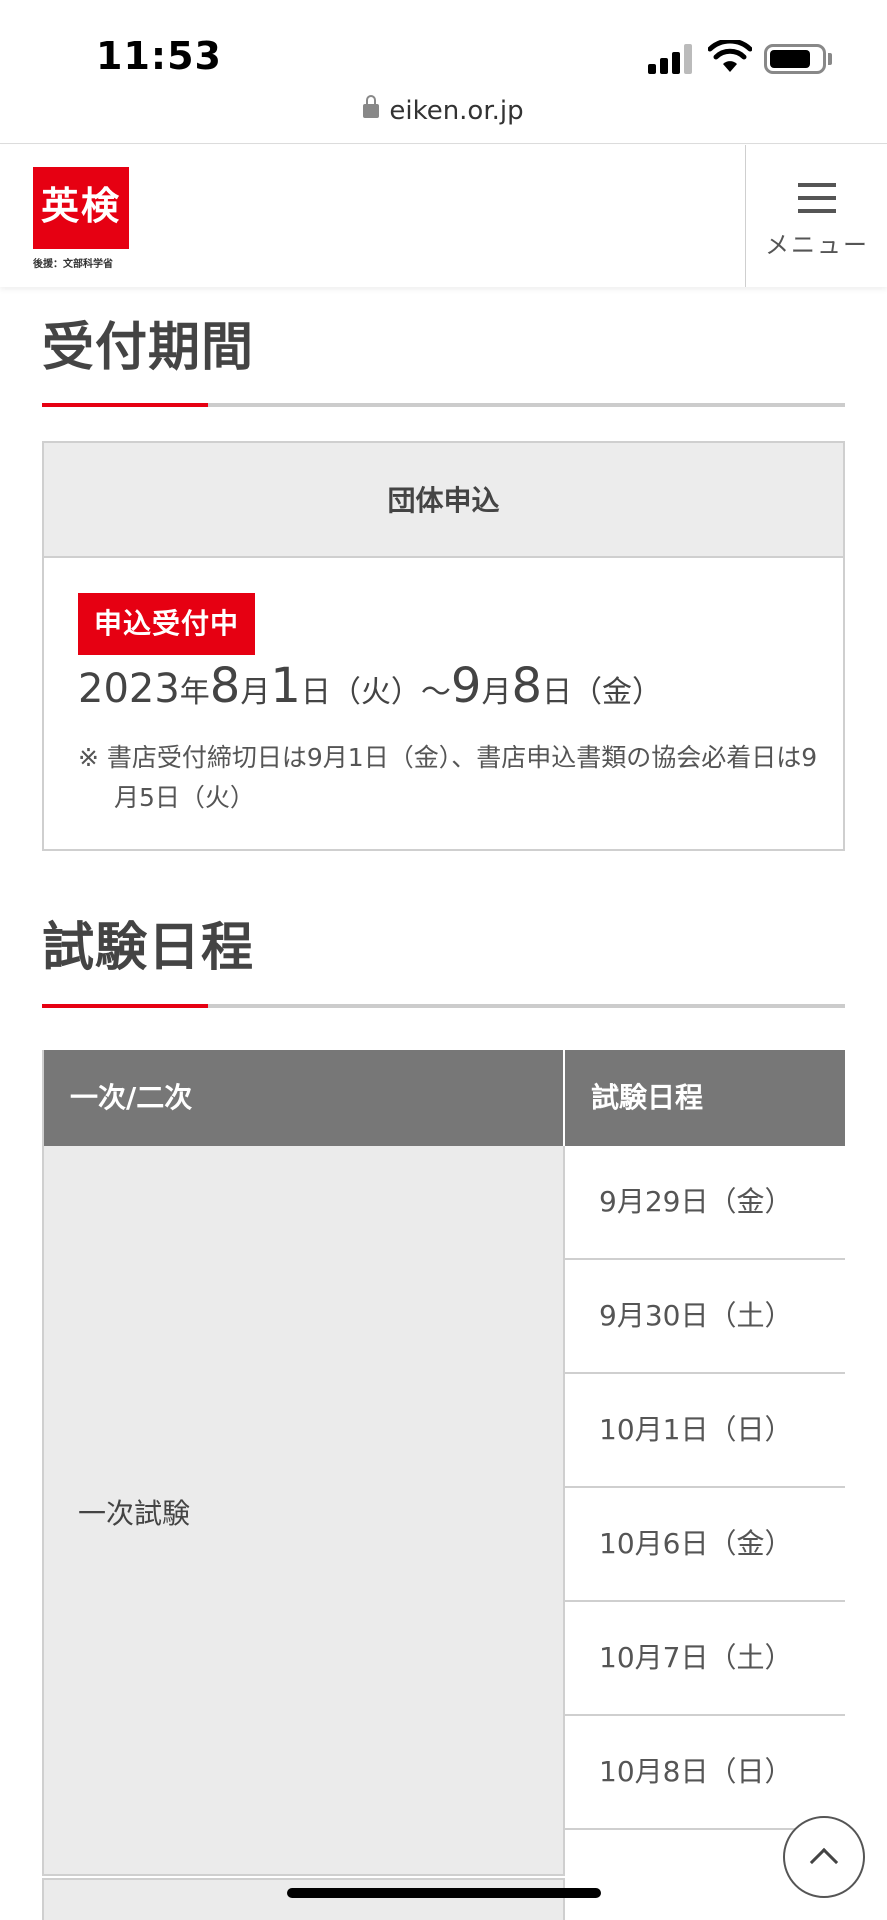  Describe the element at coordinates (167, 624) in the screenshot. I see `status-badge: 申込受付中` at that location.